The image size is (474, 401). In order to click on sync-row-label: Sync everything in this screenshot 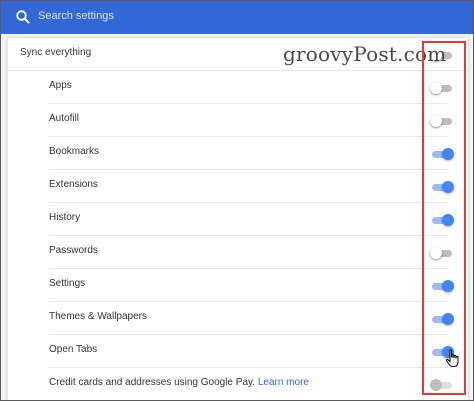, I will do `click(55, 52)`.